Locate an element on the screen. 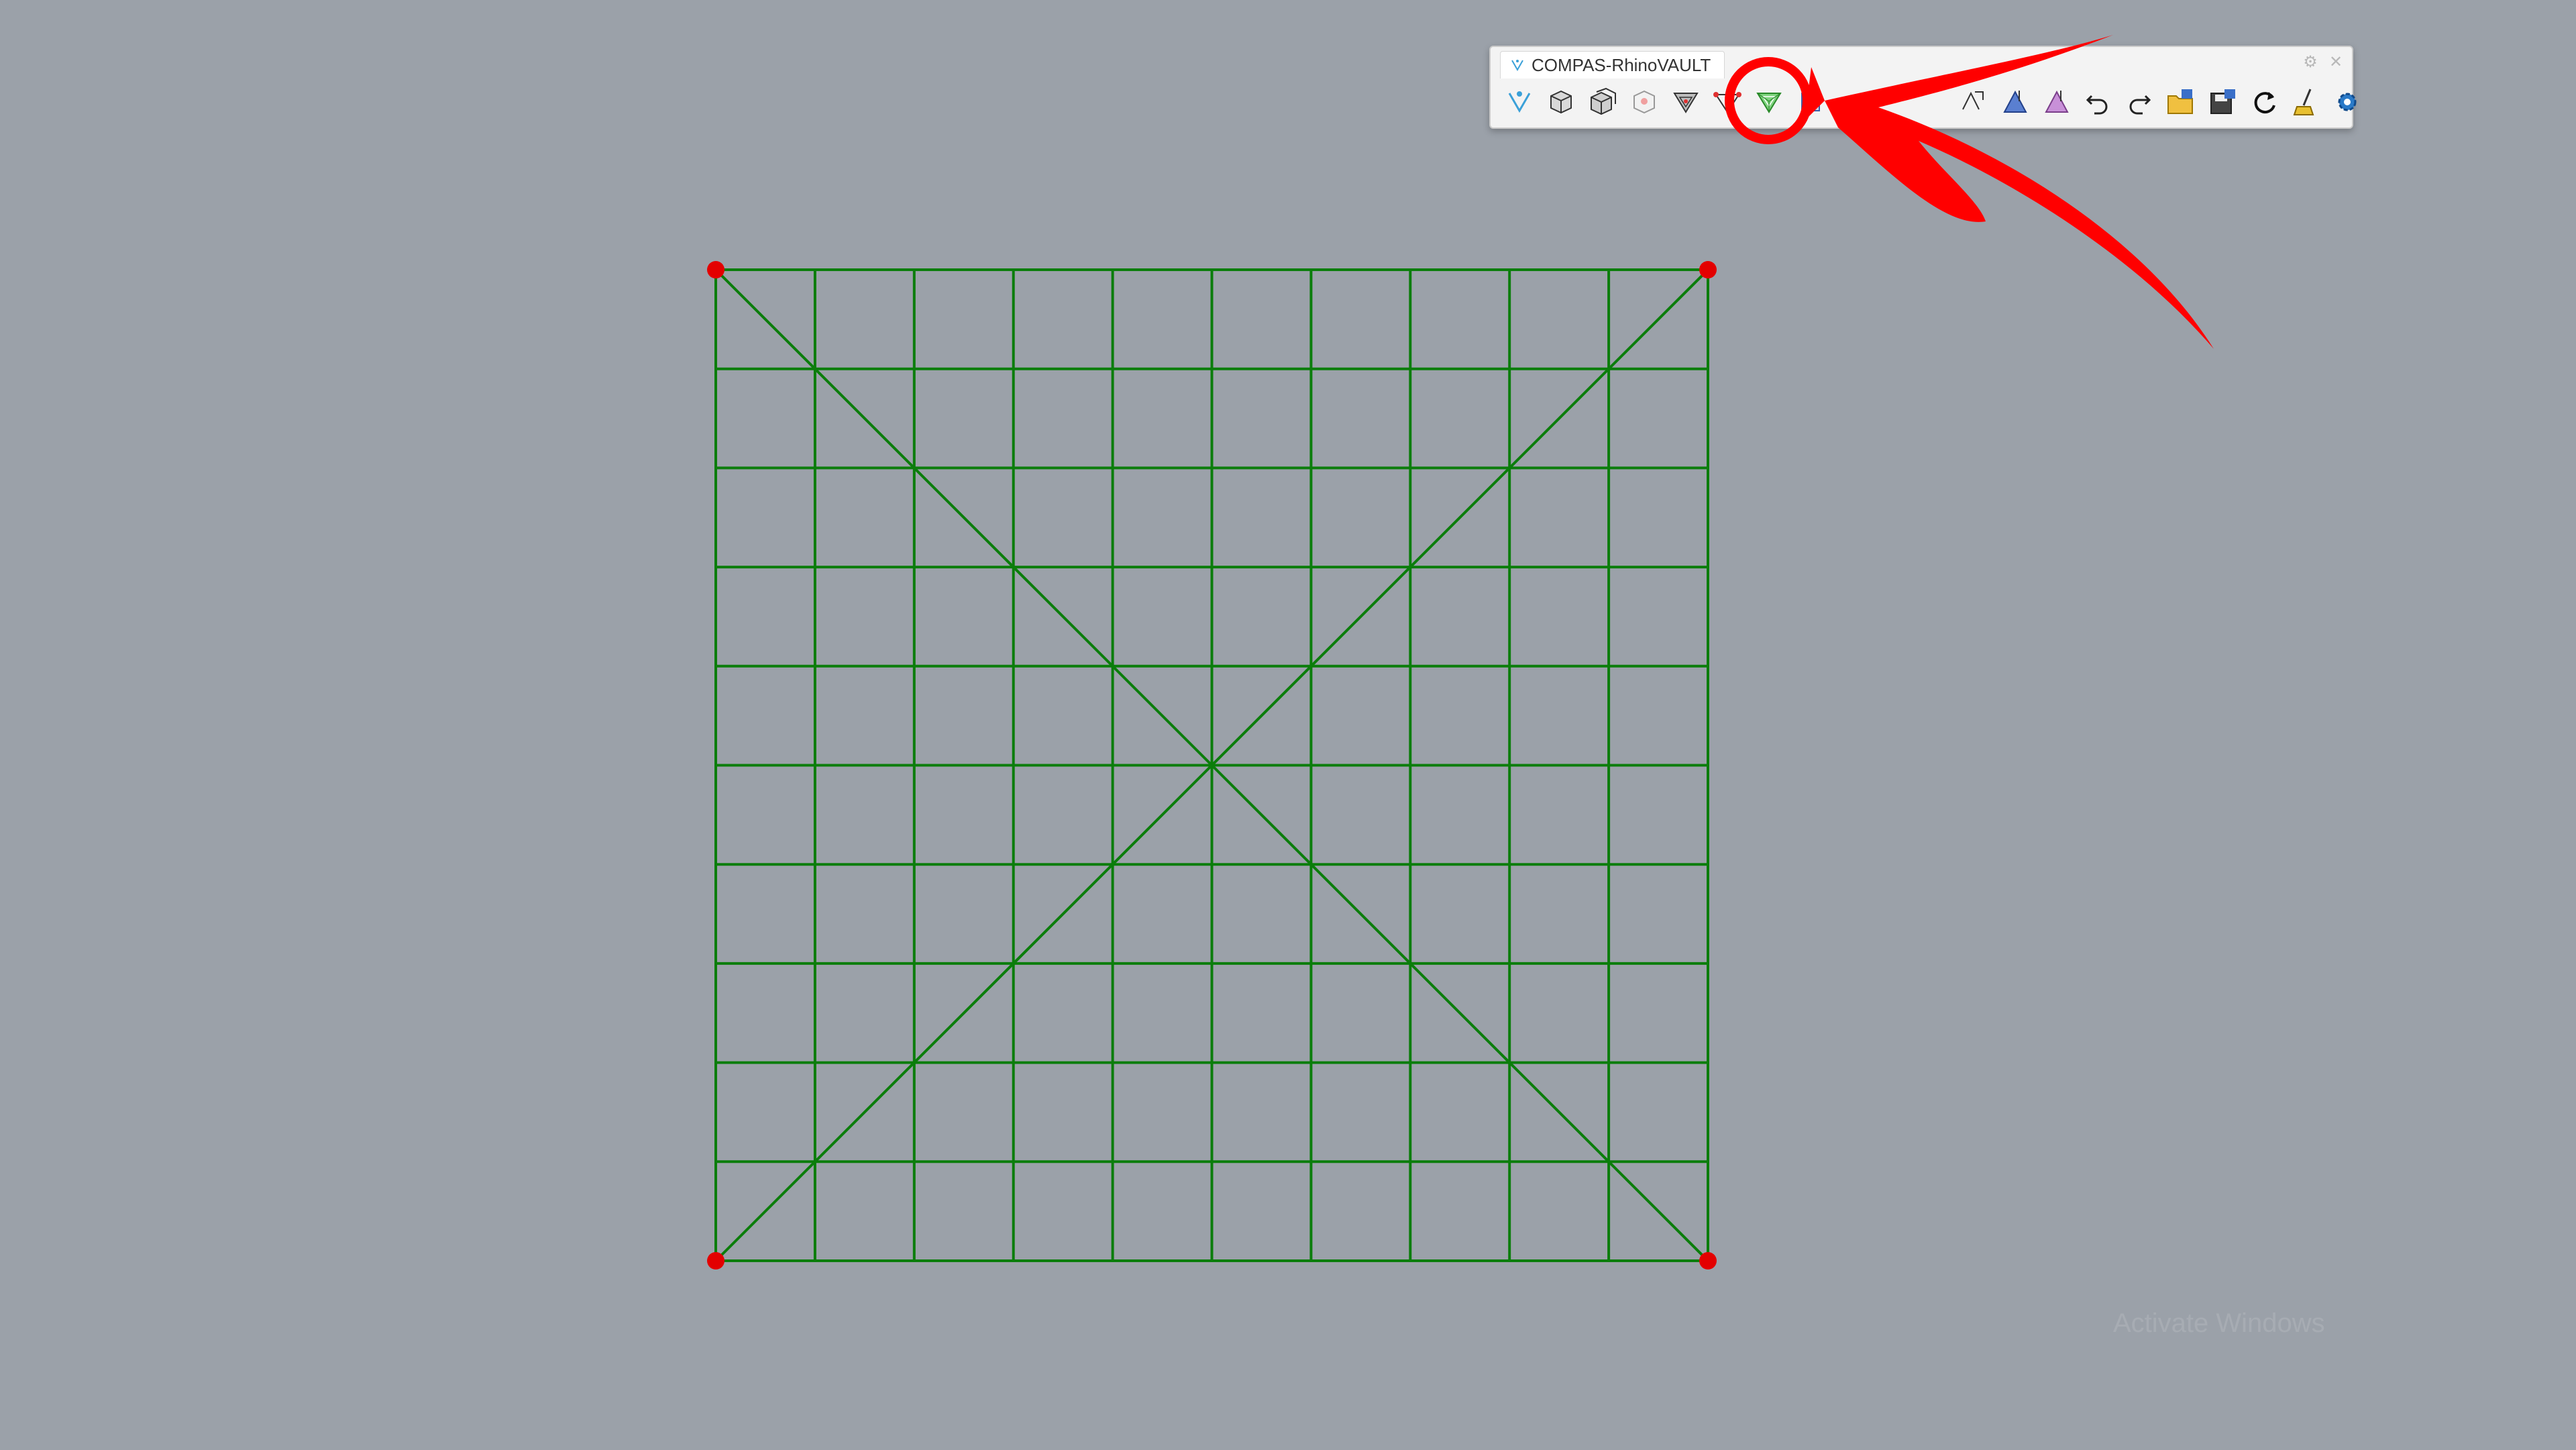  force-diagram-icon is located at coordinates (1810, 102).